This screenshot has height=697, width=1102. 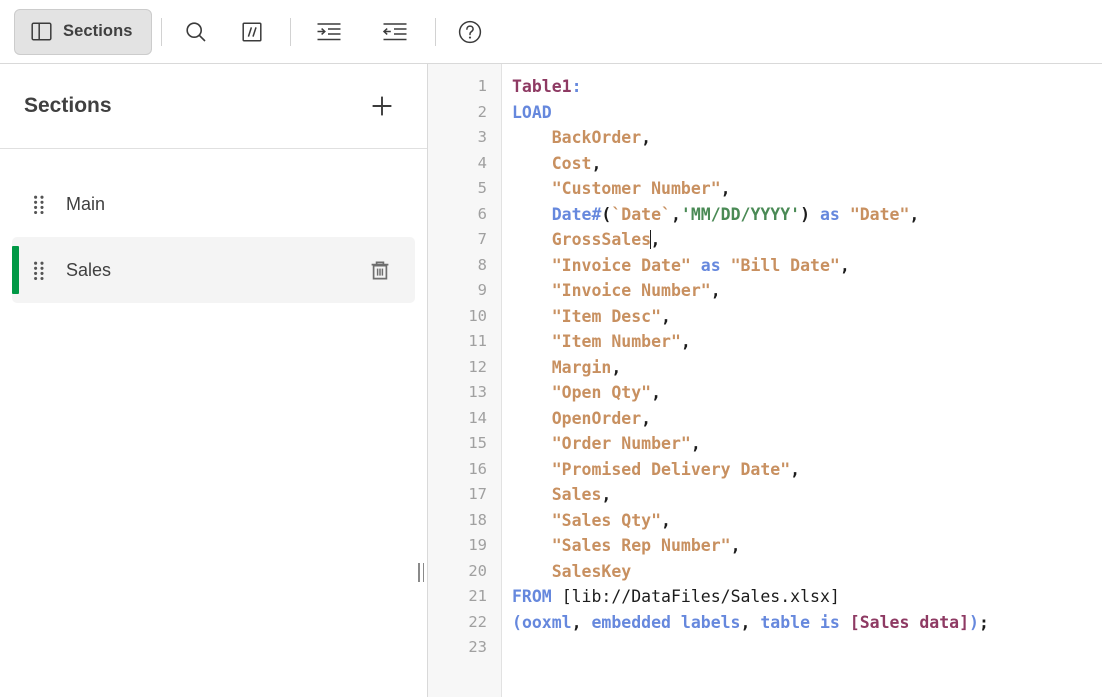 I want to click on code-line: "Sales Rep Number",, so click(x=807, y=546).